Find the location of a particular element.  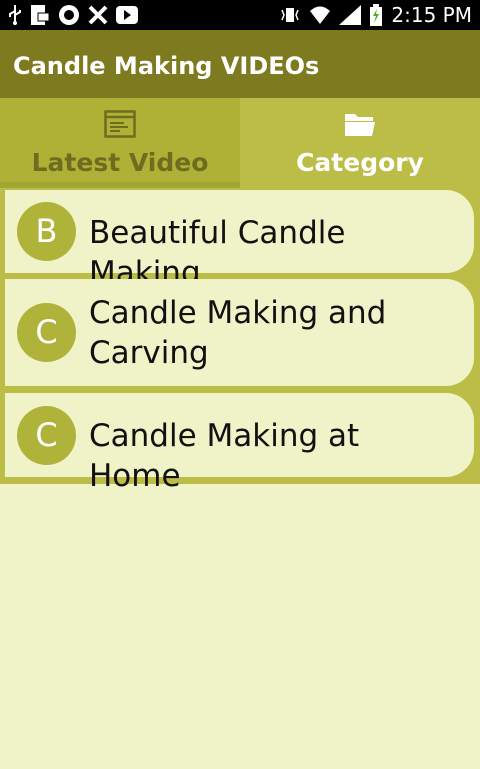

list-item-title: Candle Making at Home is located at coordinates (224, 456).